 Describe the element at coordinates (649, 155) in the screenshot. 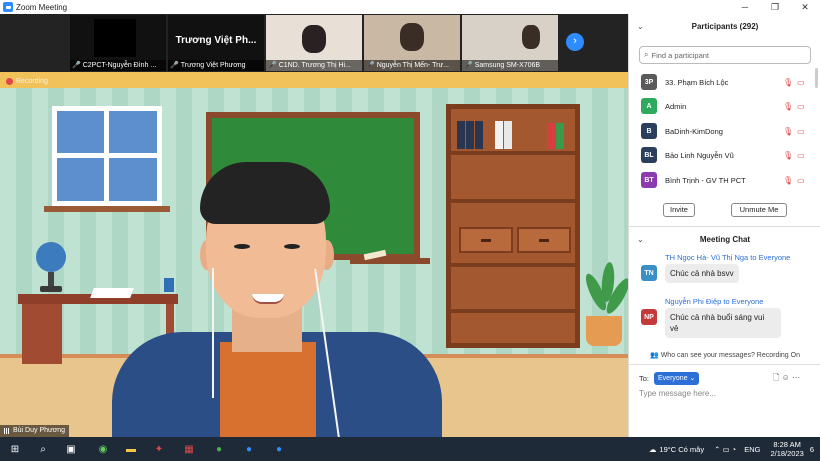

I see `avatar: BL` at that location.